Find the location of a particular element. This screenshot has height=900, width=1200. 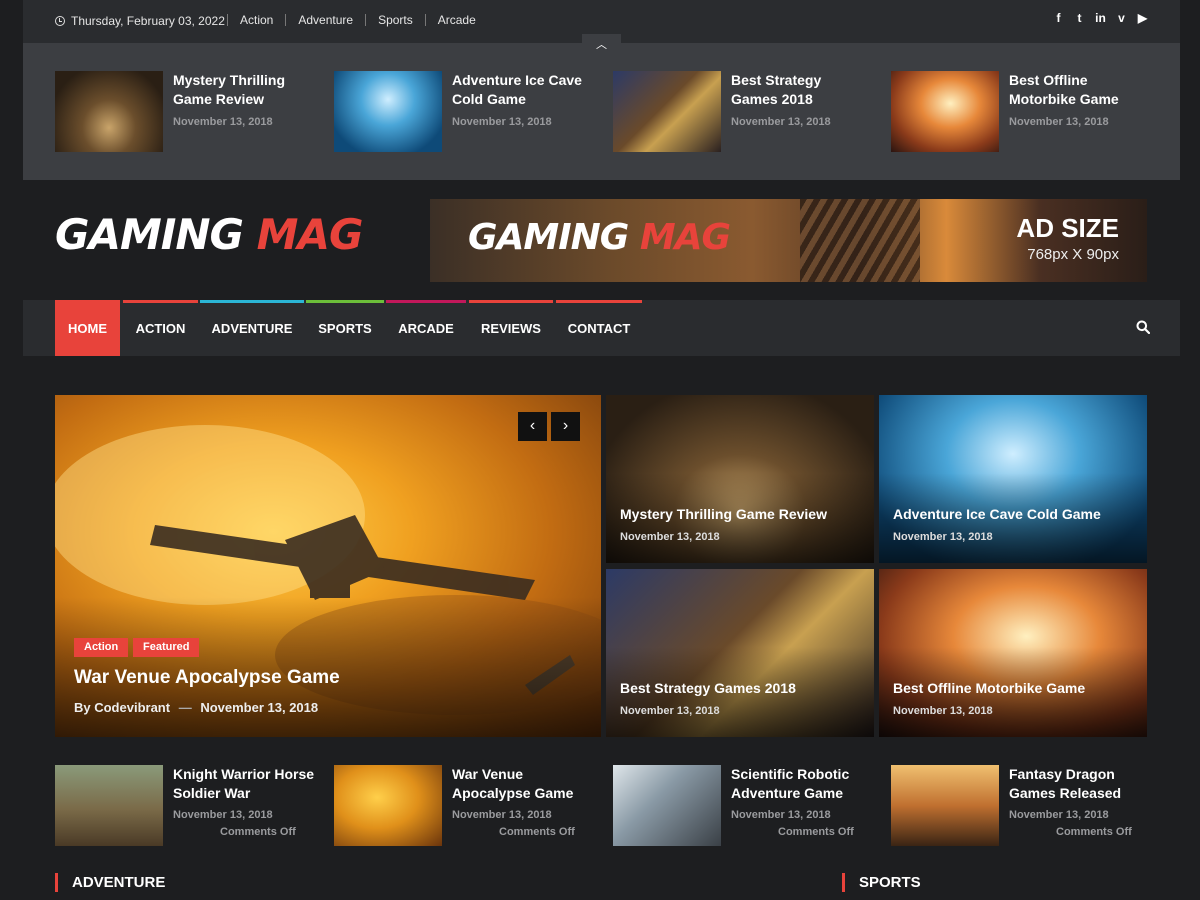

slider-prev-button: ‹ is located at coordinates (532, 426).